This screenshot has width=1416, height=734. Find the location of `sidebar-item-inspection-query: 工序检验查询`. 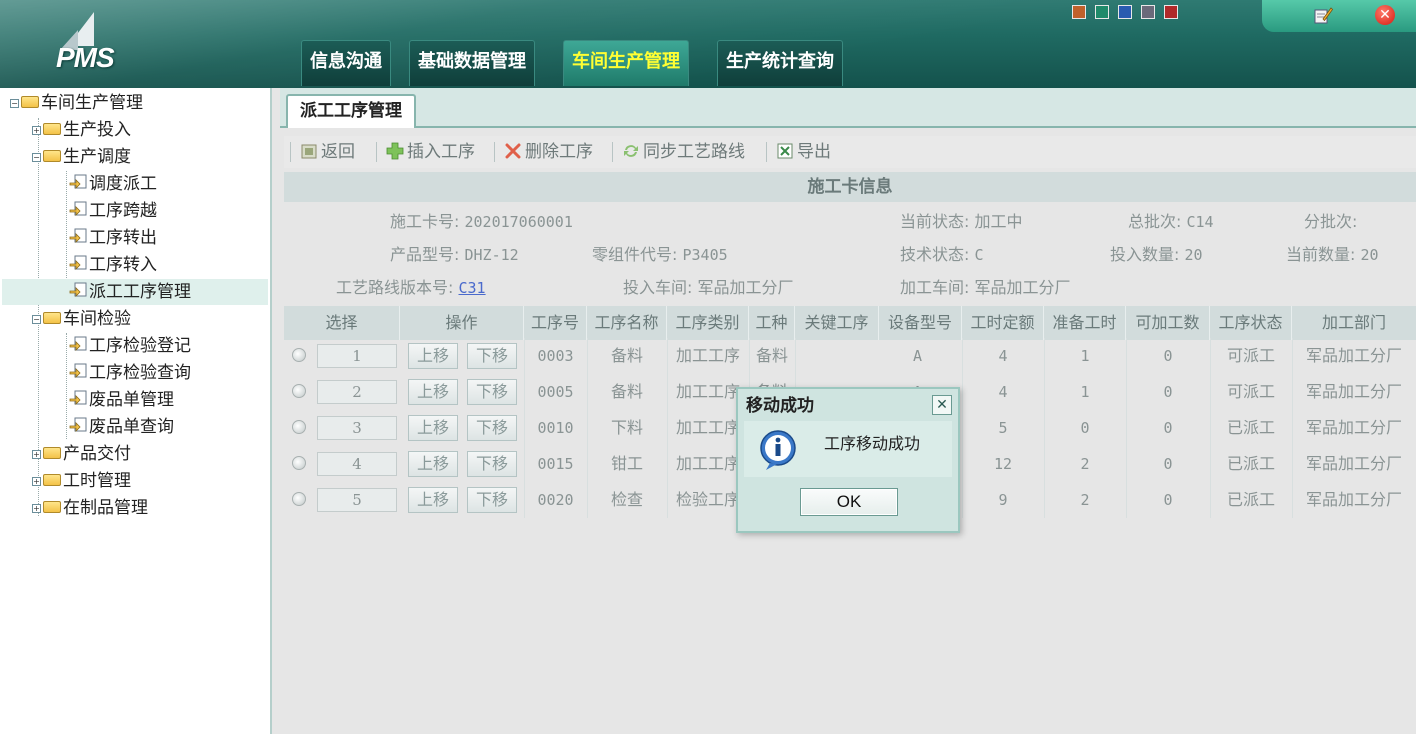

sidebar-item-inspection-query: 工序检验查询 is located at coordinates (129, 373).